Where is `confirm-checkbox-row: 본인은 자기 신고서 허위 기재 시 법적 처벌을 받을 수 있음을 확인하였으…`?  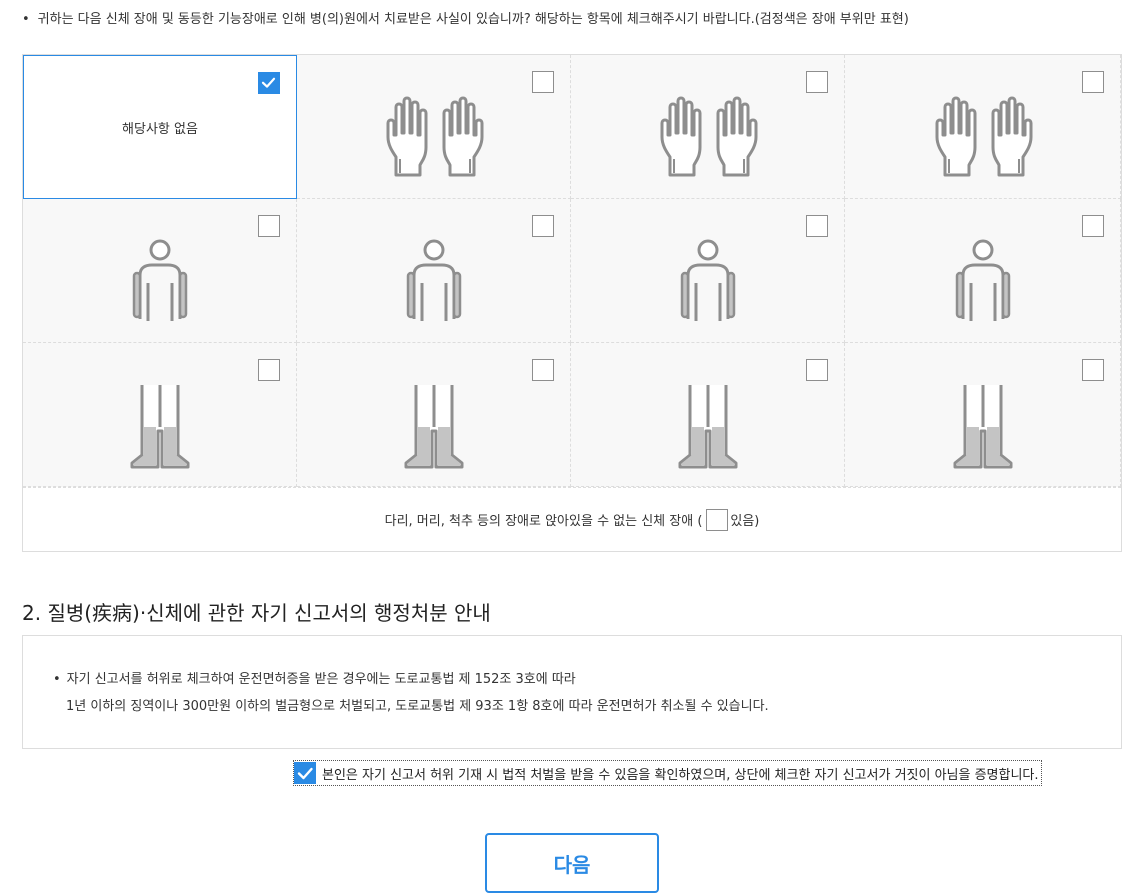 confirm-checkbox-row: 본인은 자기 신고서 허위 기재 시 법적 처벌을 받을 수 있음을 확인하였으… is located at coordinates (667, 773).